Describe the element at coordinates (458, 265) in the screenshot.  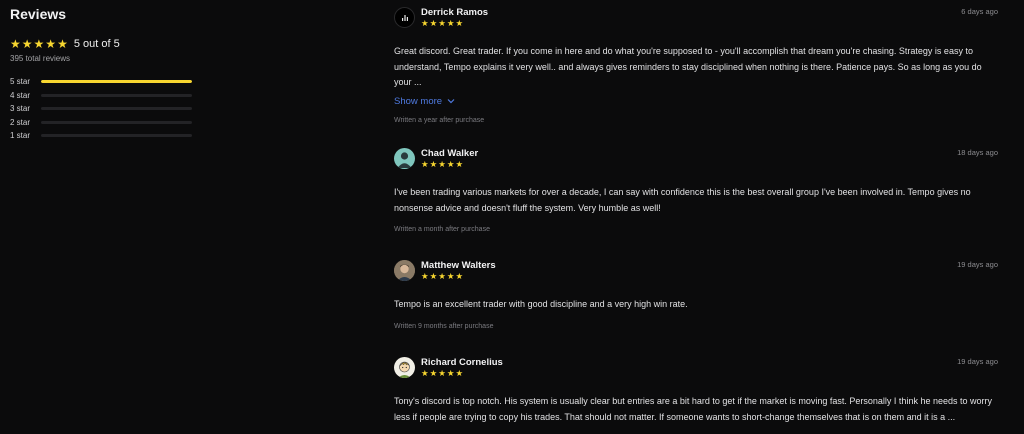
I see `reviewer-name: Matthew Walters` at that location.